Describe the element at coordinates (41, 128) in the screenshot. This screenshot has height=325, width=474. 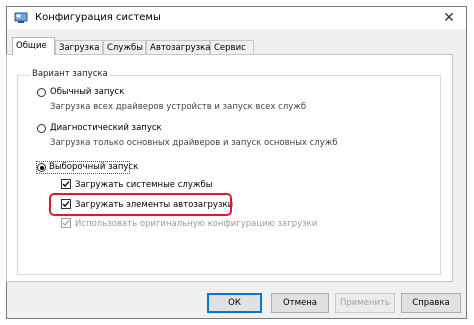
I see `diagnostic-startup-radio` at that location.